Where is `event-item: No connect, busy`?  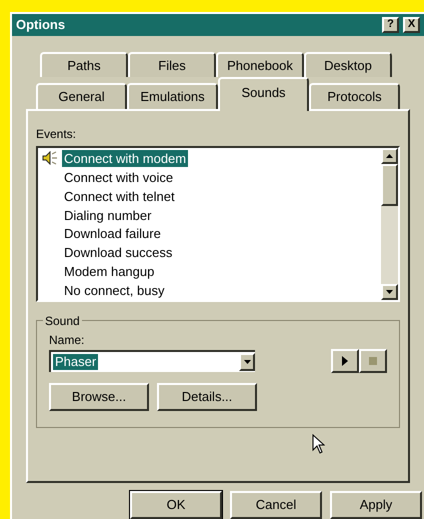 event-item: No connect, busy is located at coordinates (114, 290).